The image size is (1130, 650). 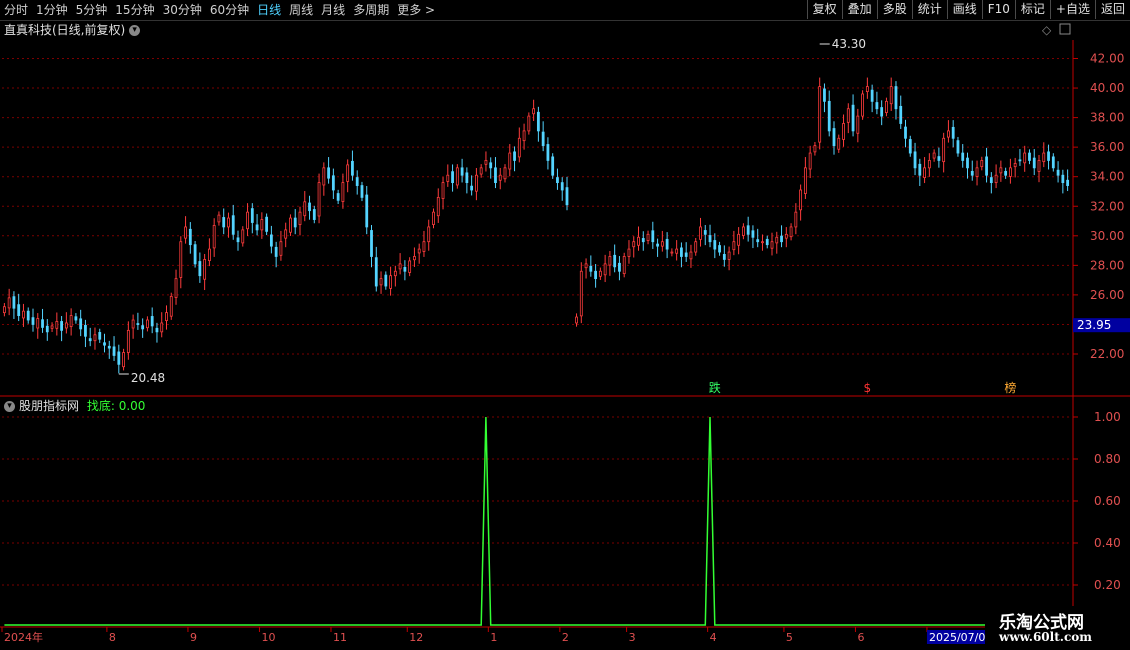 What do you see at coordinates (416, 637) in the screenshot?
I see `x-tick-label: 12` at bounding box center [416, 637].